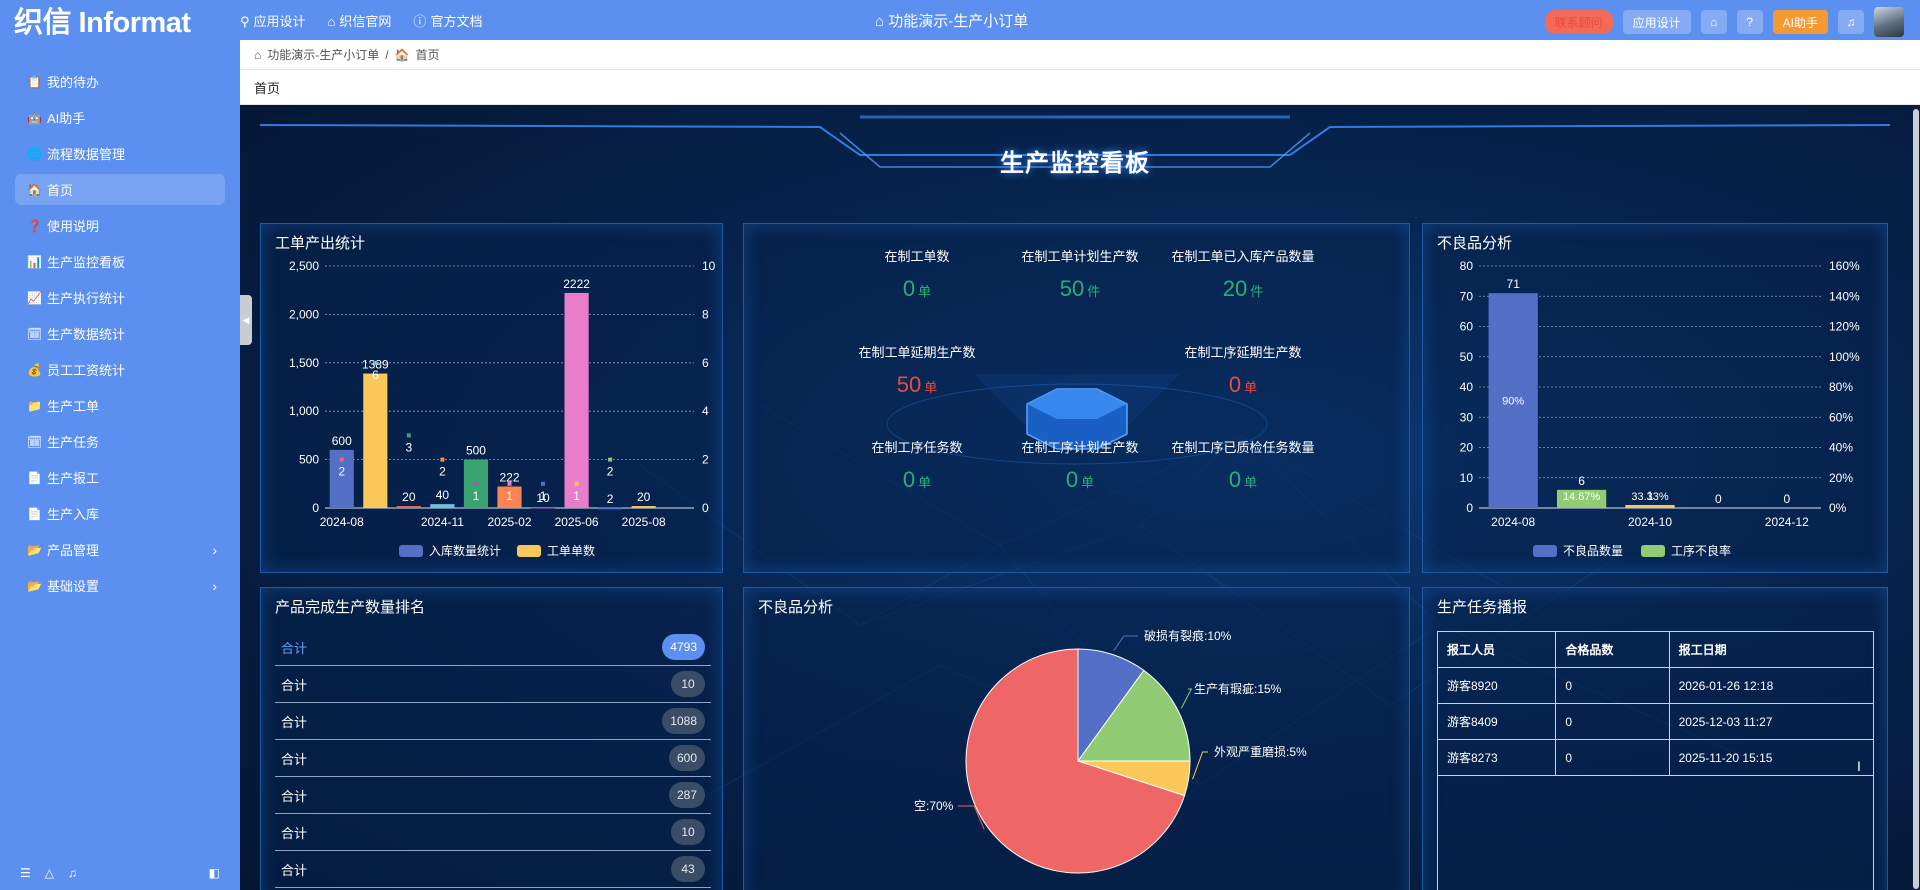 The height and width of the screenshot is (890, 1920). What do you see at coordinates (120, 189) in the screenshot?
I see `sidebar-item: 🏠 首页` at bounding box center [120, 189].